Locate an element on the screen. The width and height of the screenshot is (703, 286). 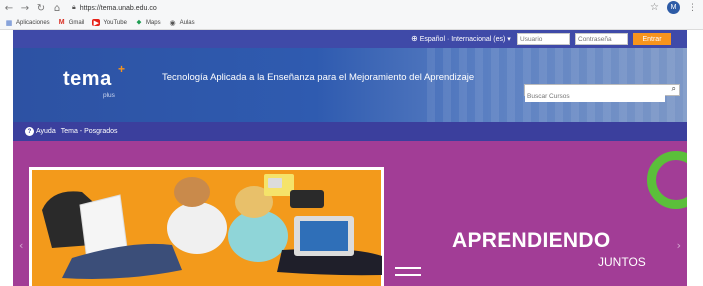
bookmark-gmail: M Gmail is located at coordinates (71, 22).